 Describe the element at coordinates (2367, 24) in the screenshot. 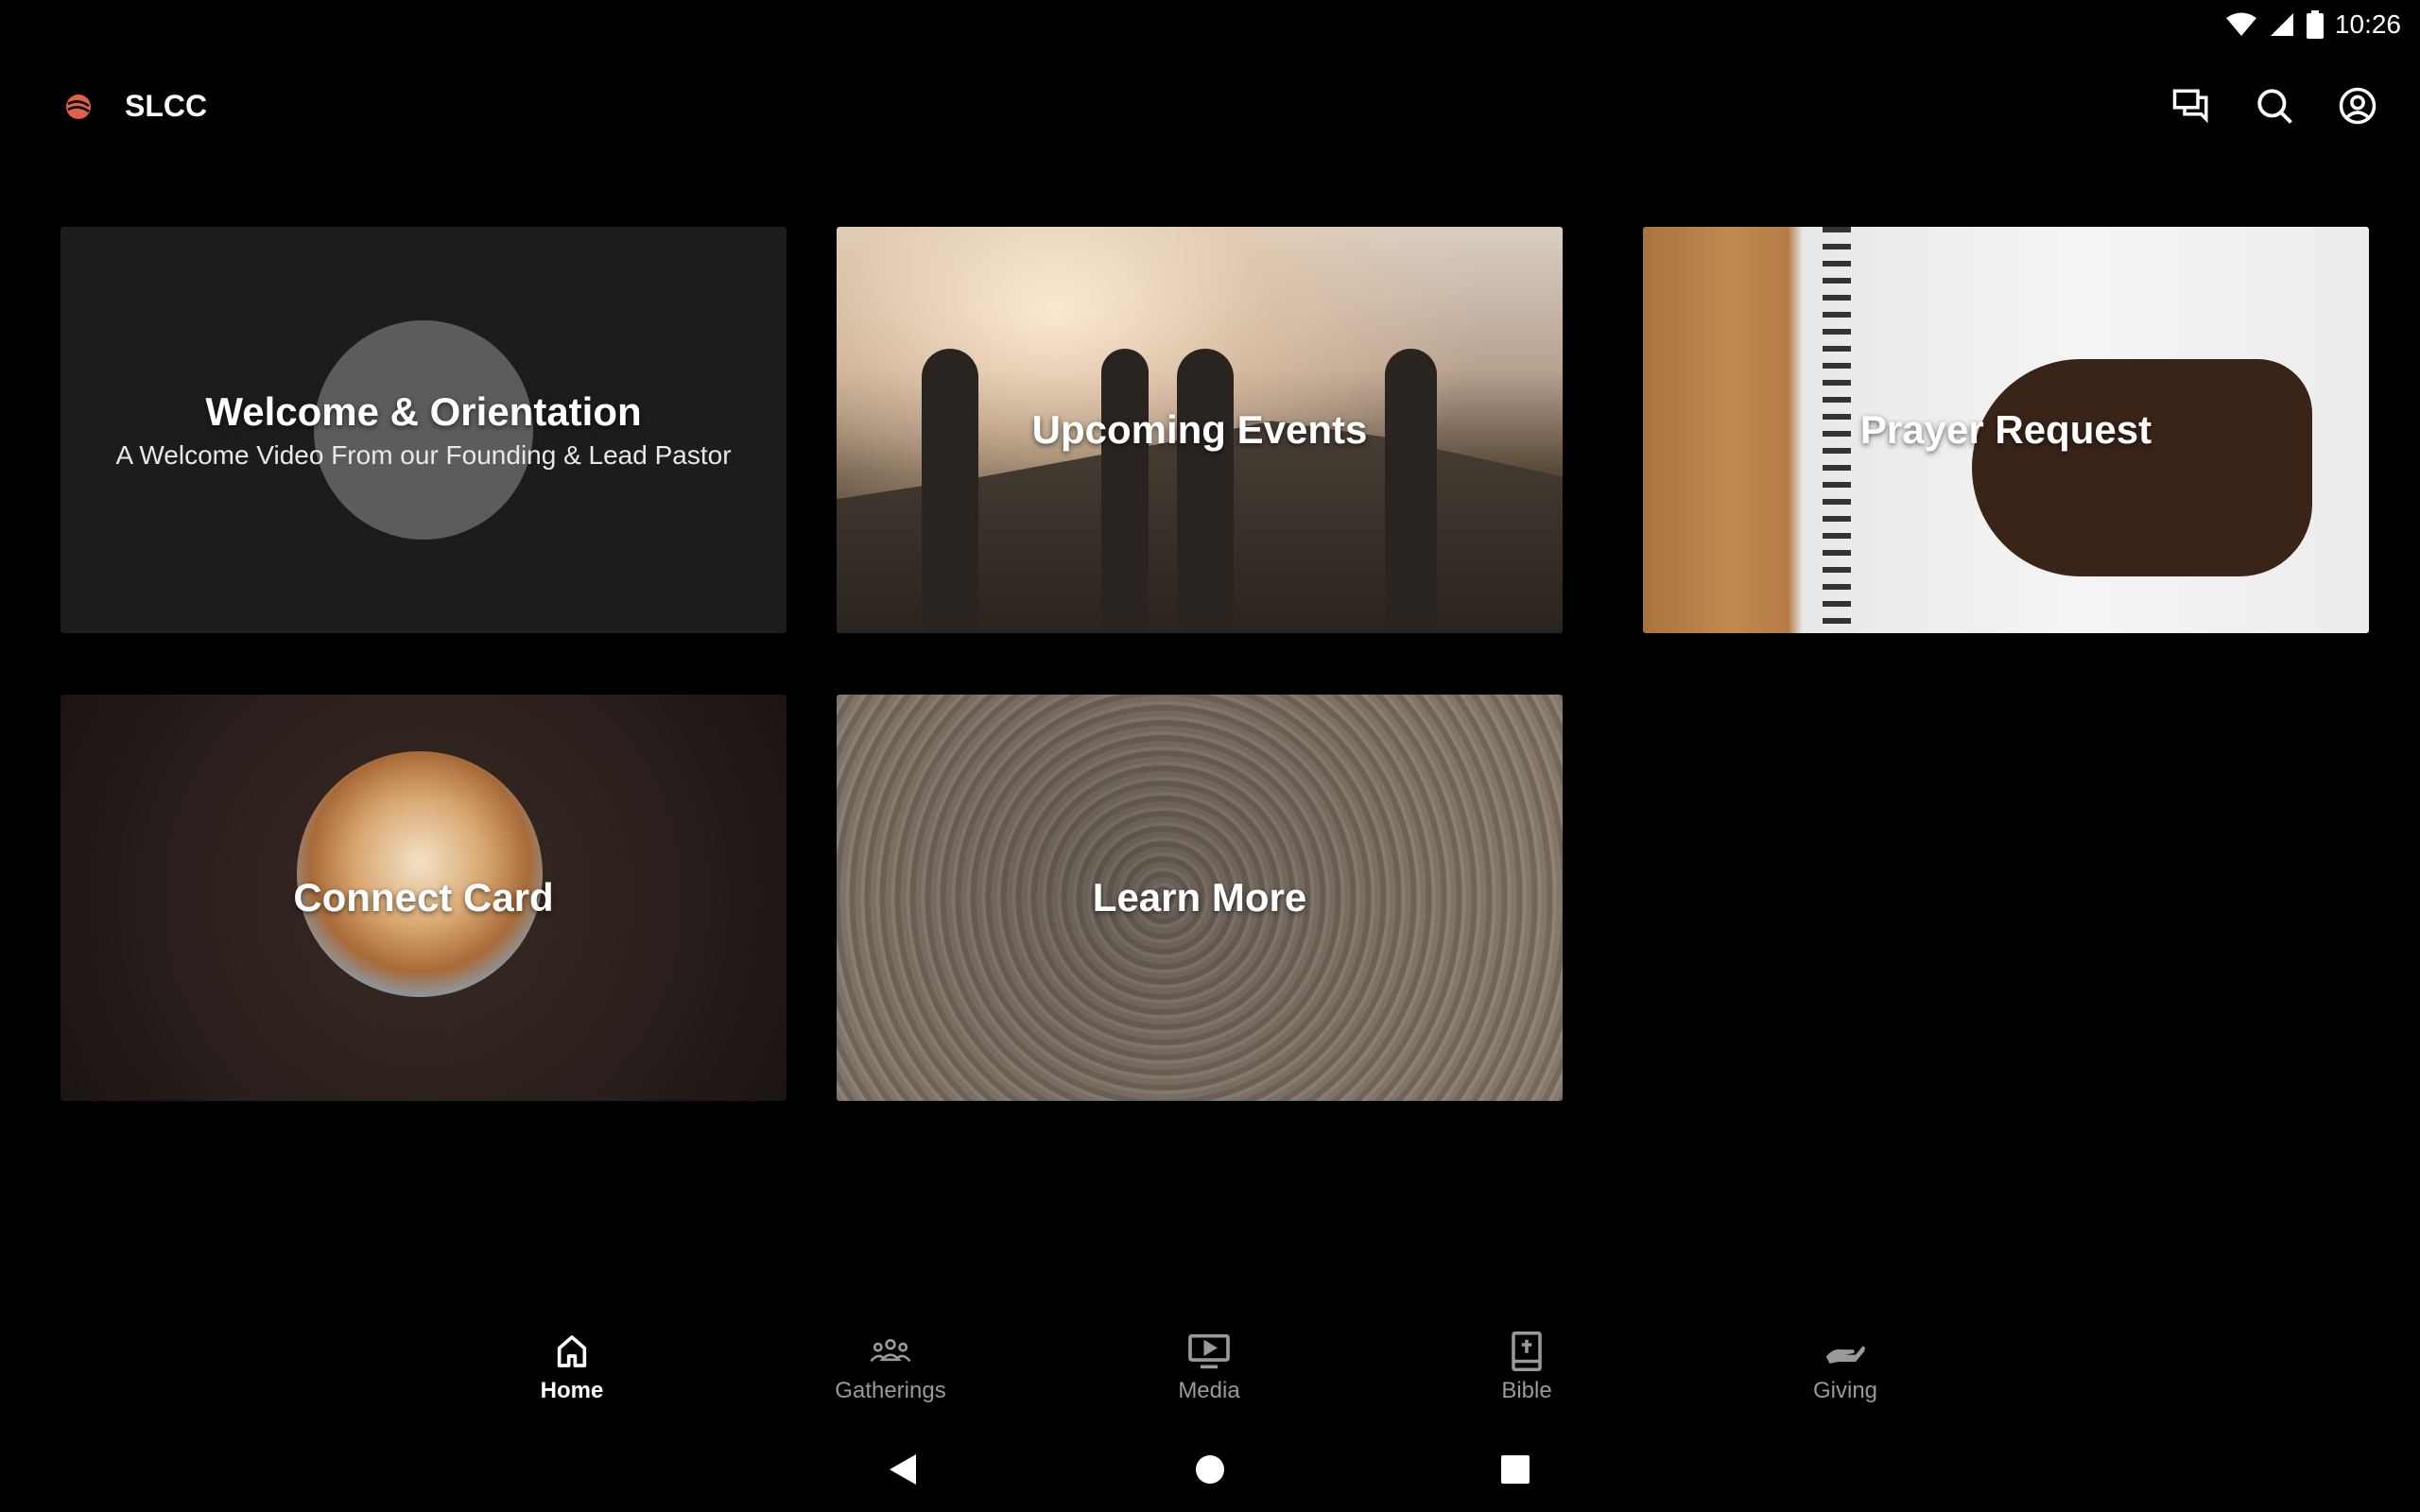

I see `status-time: 10:26` at that location.